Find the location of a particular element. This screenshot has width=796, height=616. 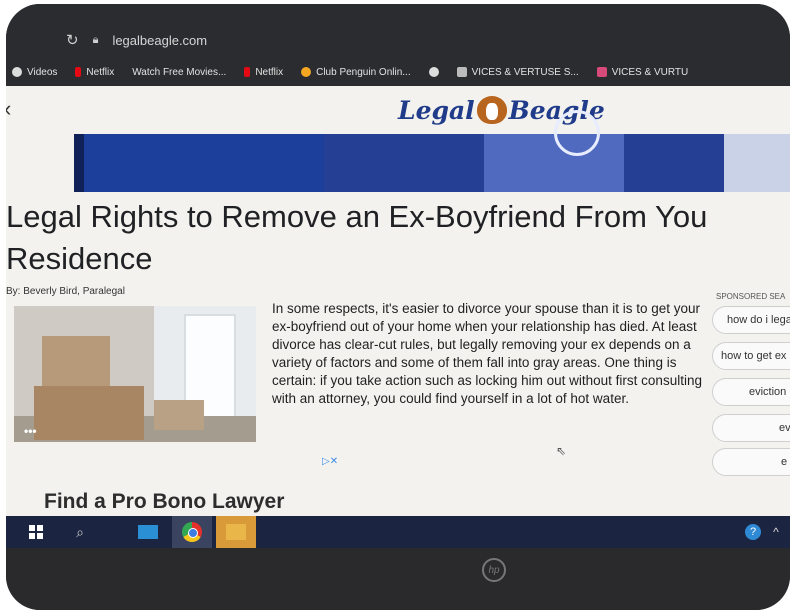

chrome-app-button is located at coordinates (192, 532).